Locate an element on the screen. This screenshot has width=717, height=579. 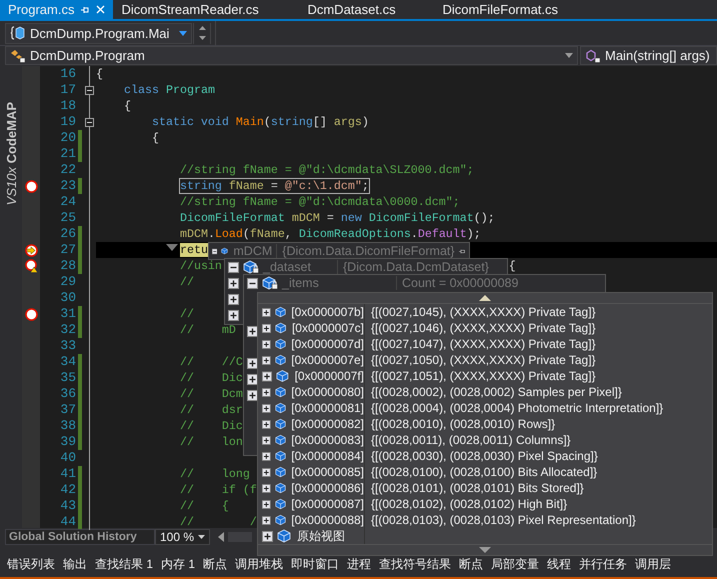
item-index: [0x0000007d] is located at coordinates (327, 344).